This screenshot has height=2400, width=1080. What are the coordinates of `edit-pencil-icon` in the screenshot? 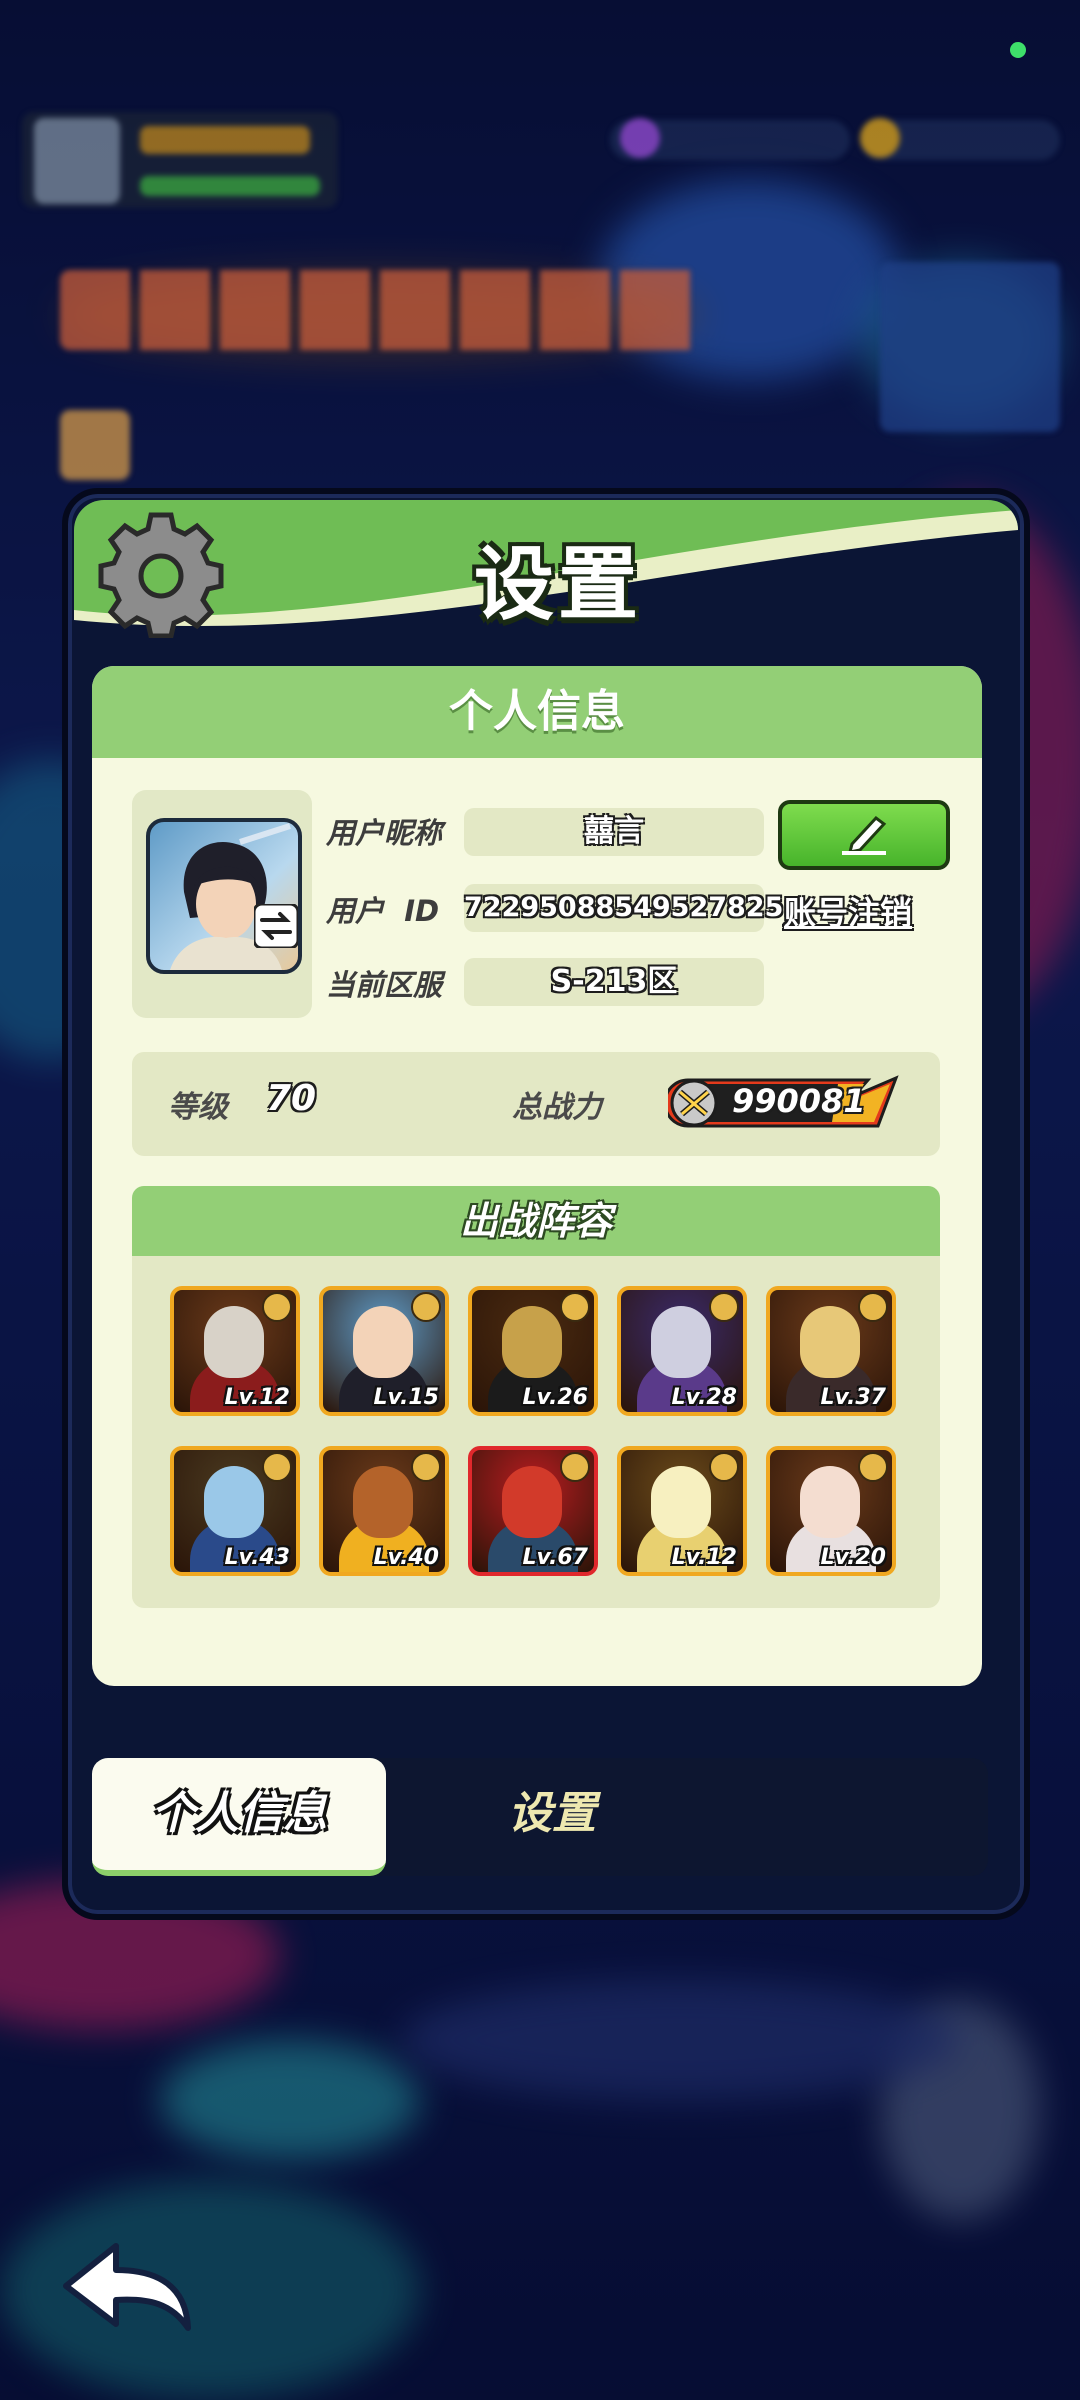 It's located at (864, 835).